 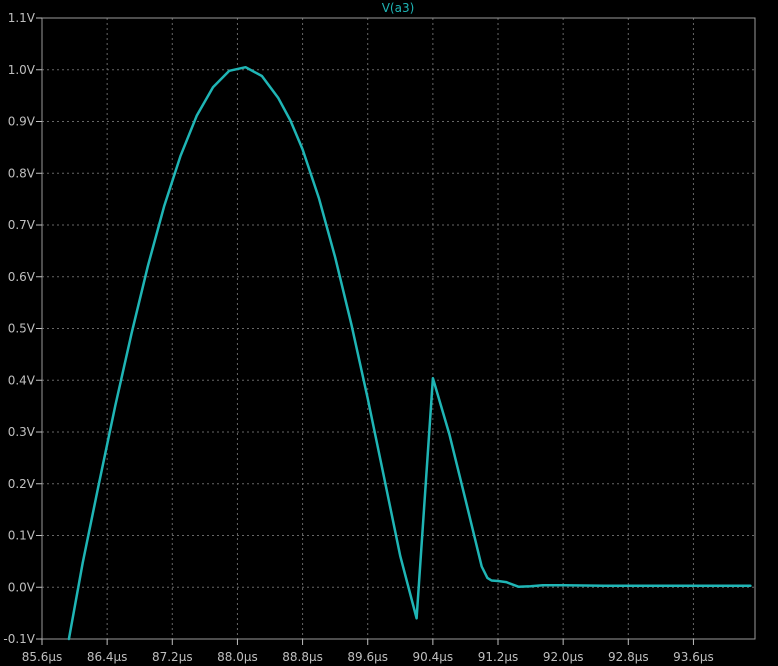 What do you see at coordinates (22, 277) in the screenshot?
I see `y-tick-label: 0.6V` at bounding box center [22, 277].